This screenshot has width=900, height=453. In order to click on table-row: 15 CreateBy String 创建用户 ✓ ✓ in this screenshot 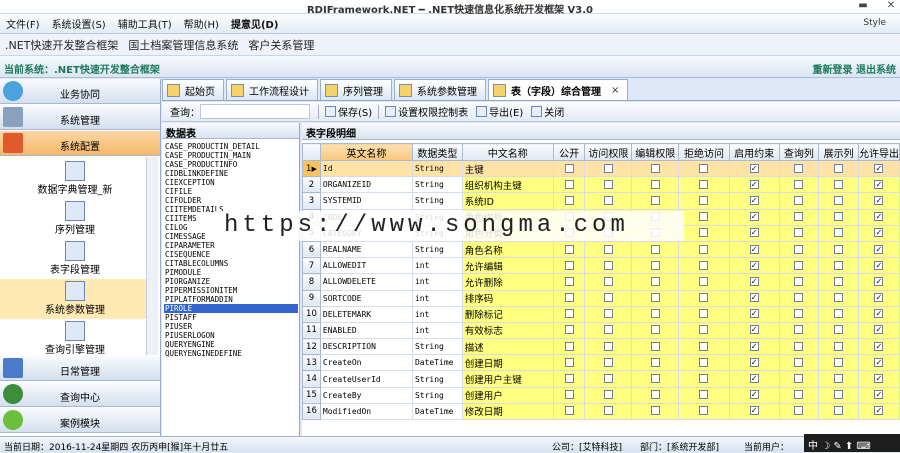, I will do `click(601, 395)`.